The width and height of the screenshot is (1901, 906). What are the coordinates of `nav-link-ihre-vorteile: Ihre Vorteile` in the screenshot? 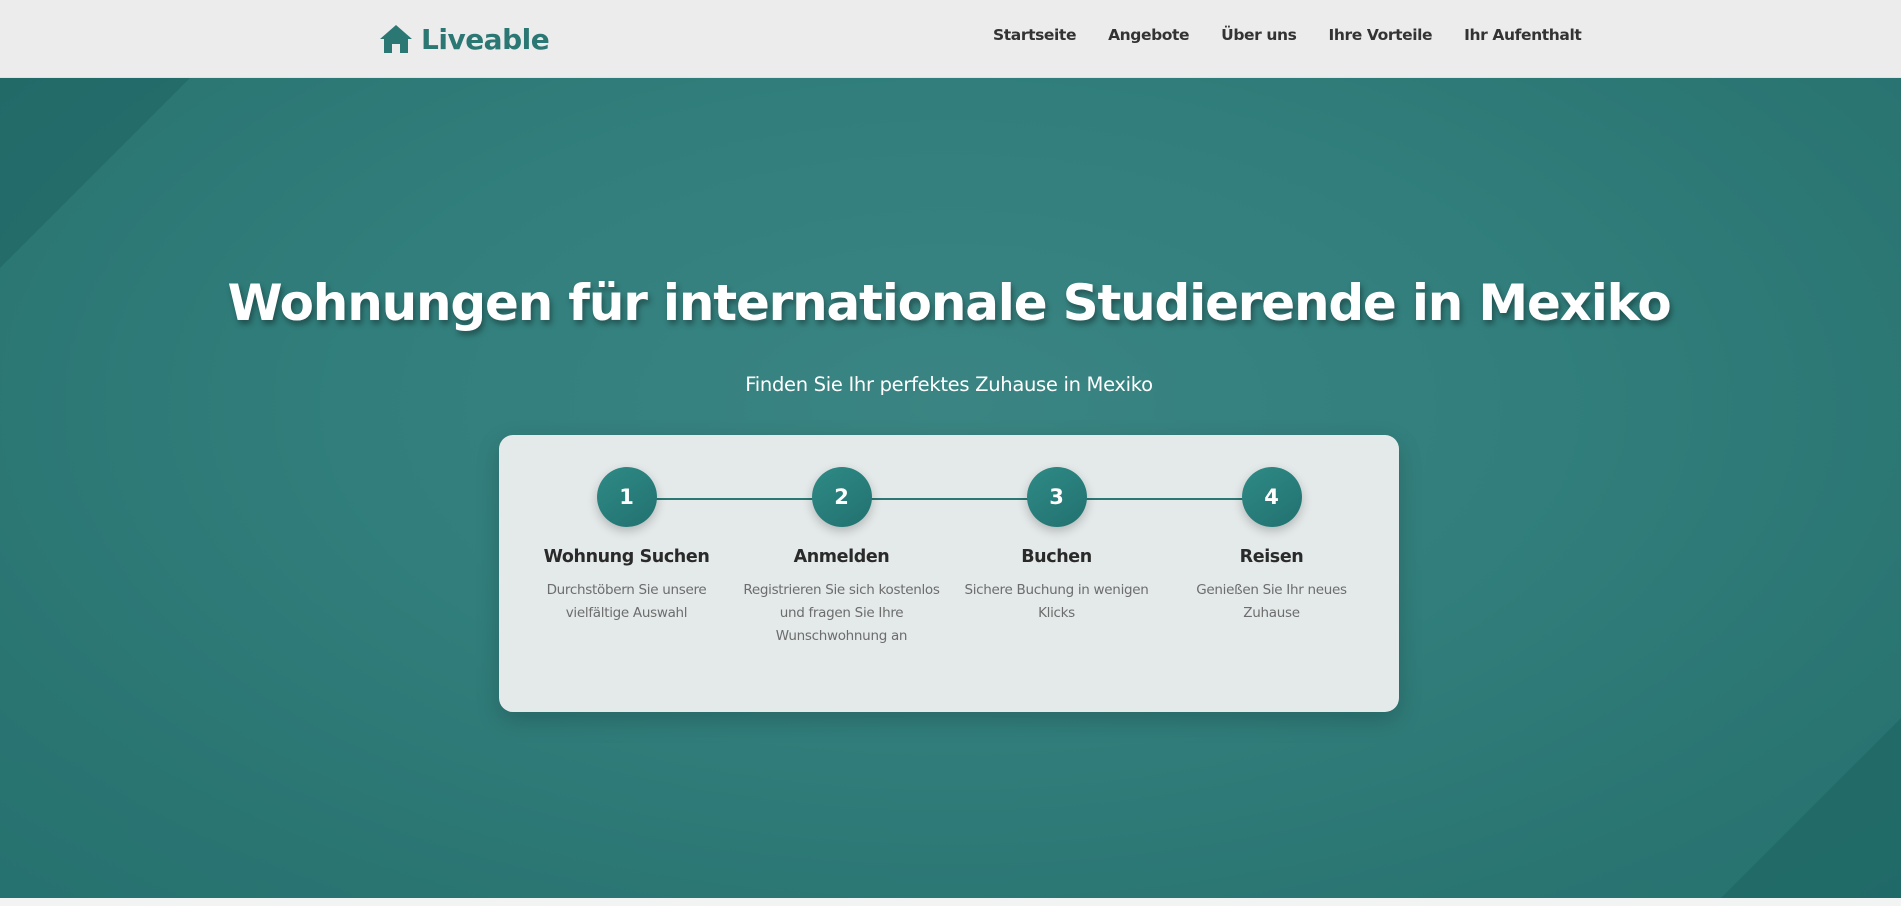 It's located at (1381, 35).